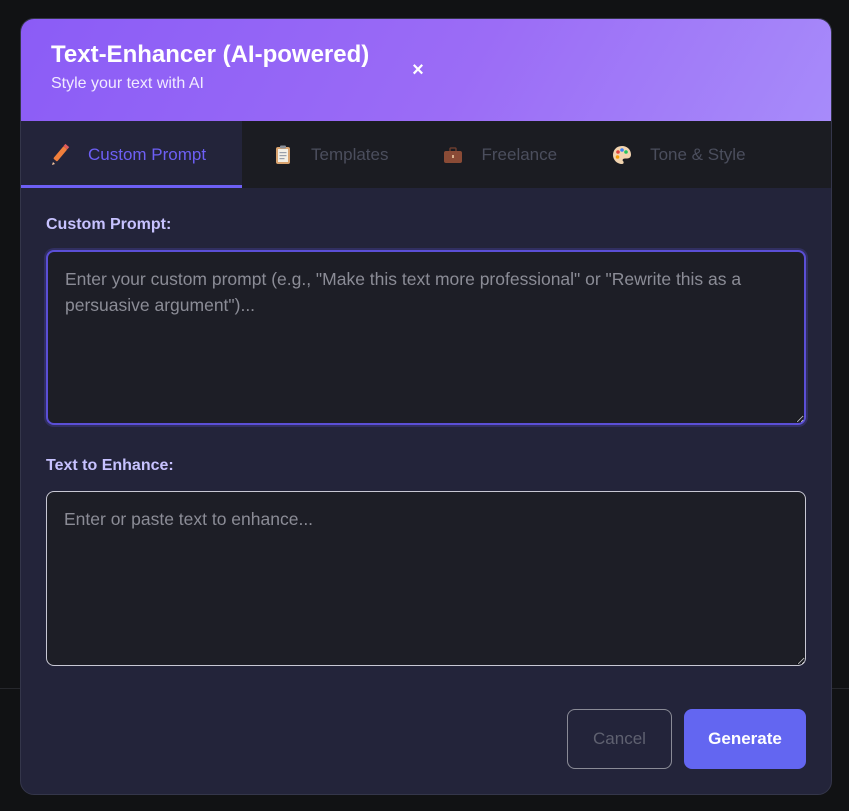 This screenshot has height=811, width=849. What do you see at coordinates (283, 155) in the screenshot?
I see `clipboard-icon` at bounding box center [283, 155].